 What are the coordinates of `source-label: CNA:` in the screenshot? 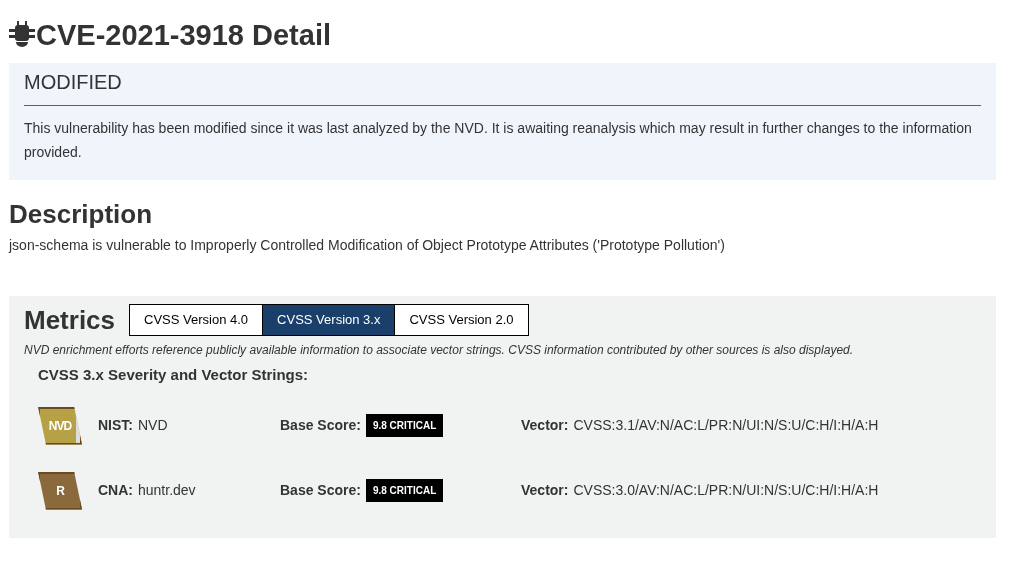 It's located at (115, 490).